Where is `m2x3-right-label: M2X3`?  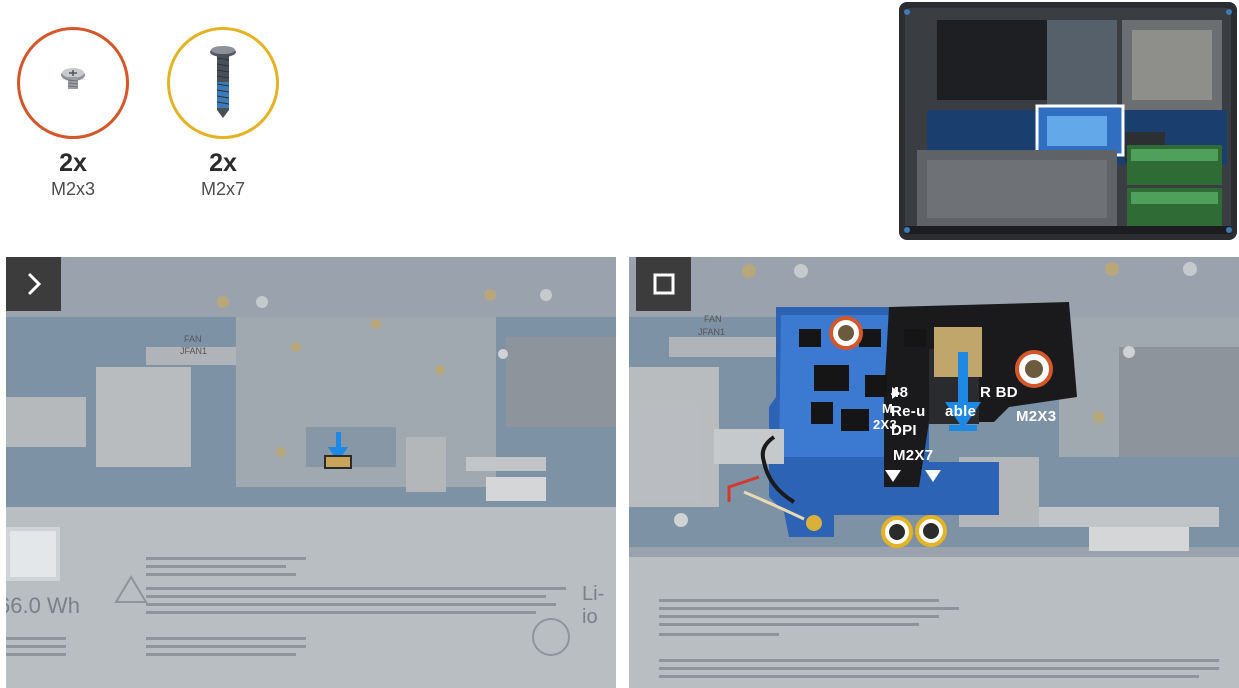 m2x3-right-label: M2X3 is located at coordinates (1036, 416).